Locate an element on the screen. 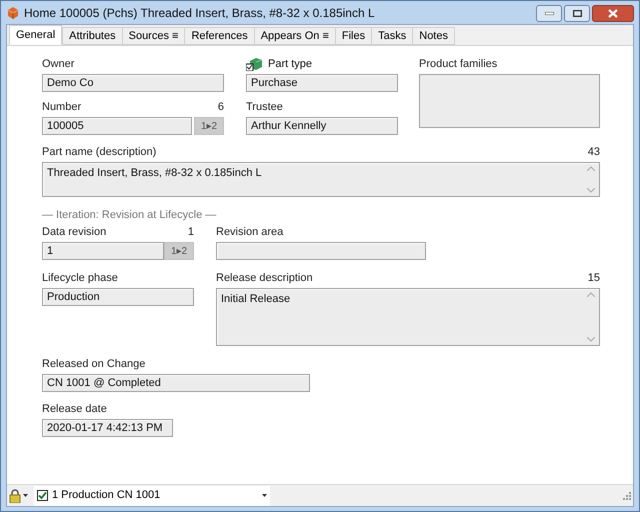 The height and width of the screenshot is (512, 640). field-label: Part type is located at coordinates (290, 64).